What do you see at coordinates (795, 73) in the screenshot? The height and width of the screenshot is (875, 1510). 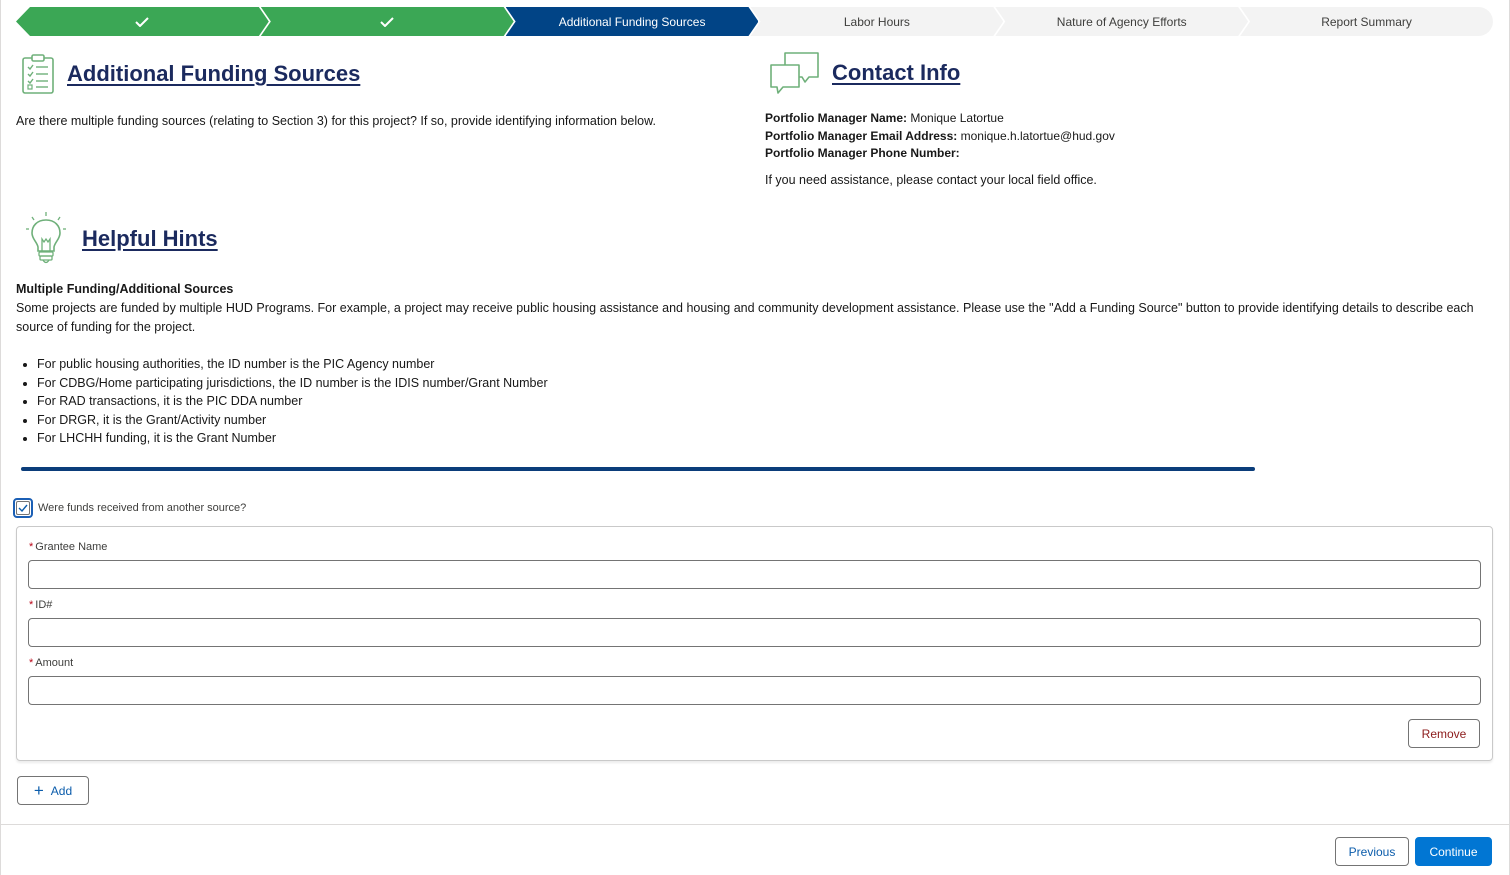 I see `chat-bubbles-icon` at bounding box center [795, 73].